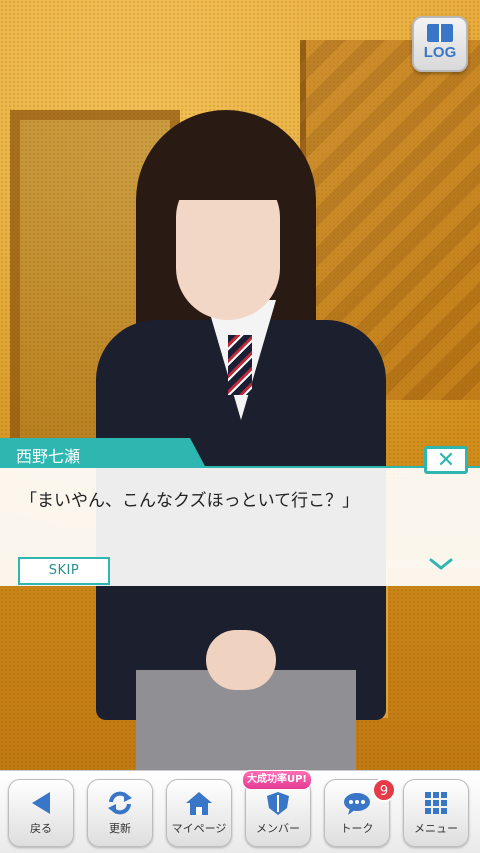  Describe the element at coordinates (441, 564) in the screenshot. I see `chevron-down-icon` at that location.